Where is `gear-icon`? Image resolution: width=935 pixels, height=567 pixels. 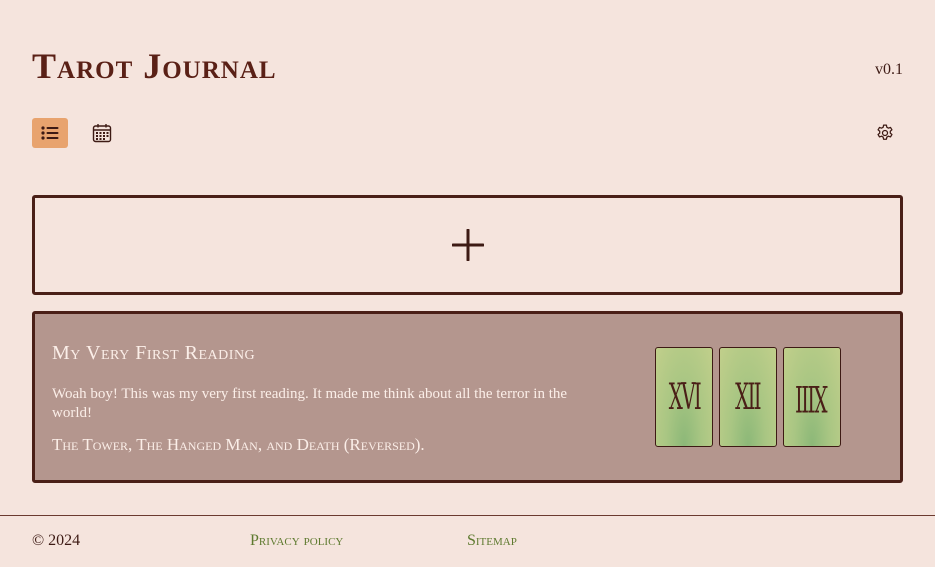 gear-icon is located at coordinates (885, 132).